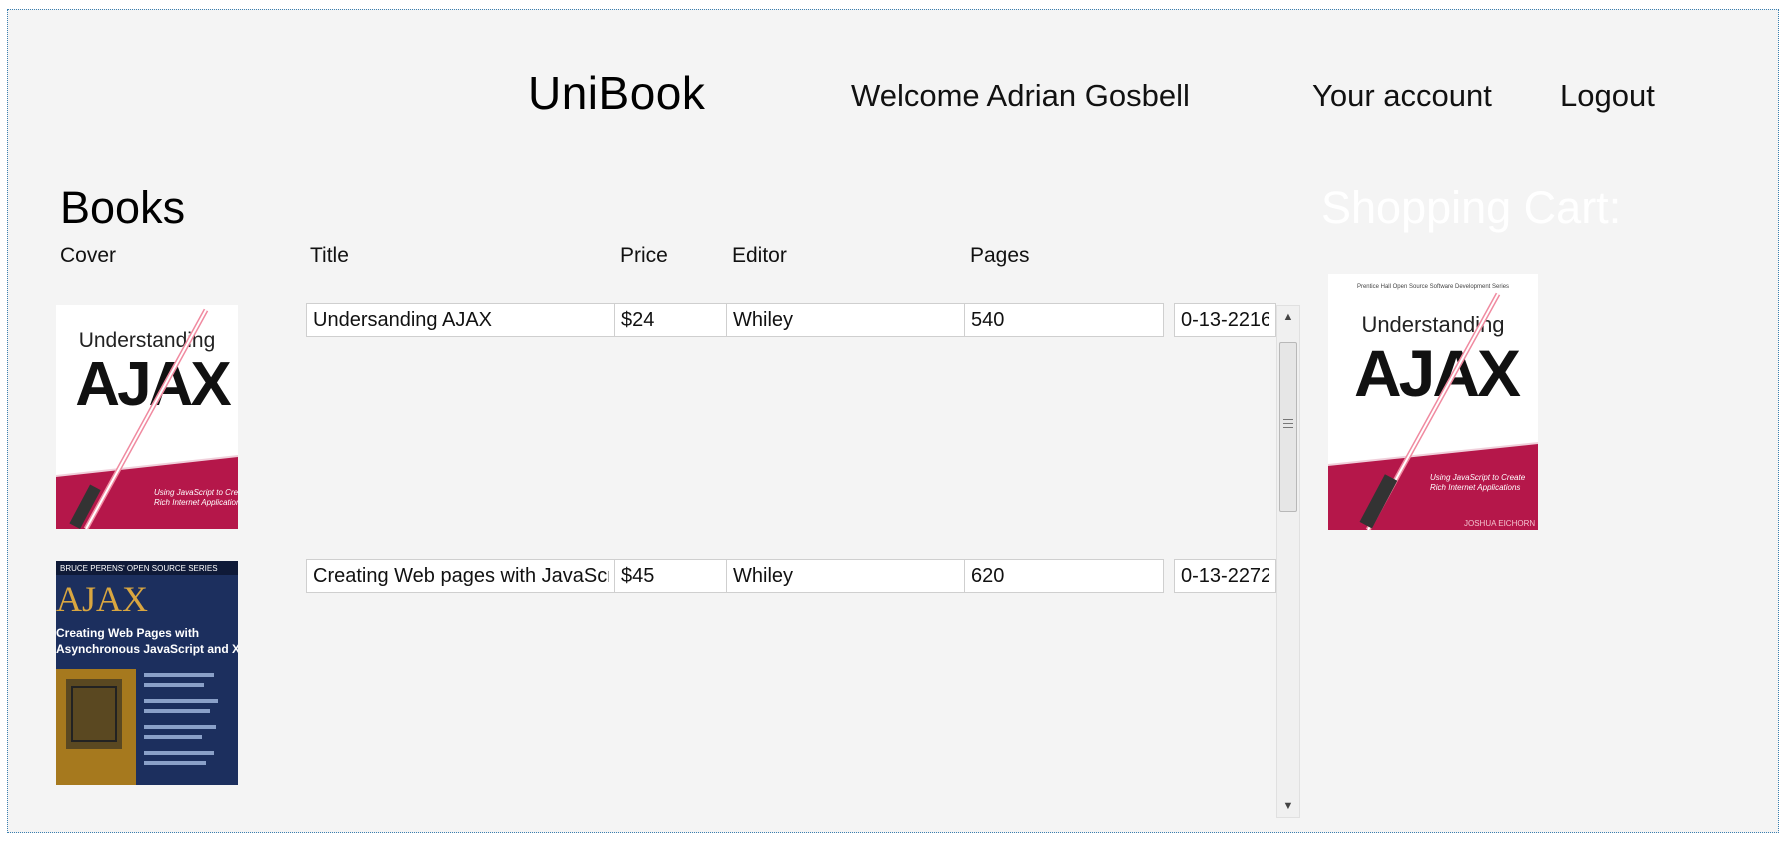 This screenshot has height=842, width=1788. I want to click on books-heading: Books, so click(123, 207).